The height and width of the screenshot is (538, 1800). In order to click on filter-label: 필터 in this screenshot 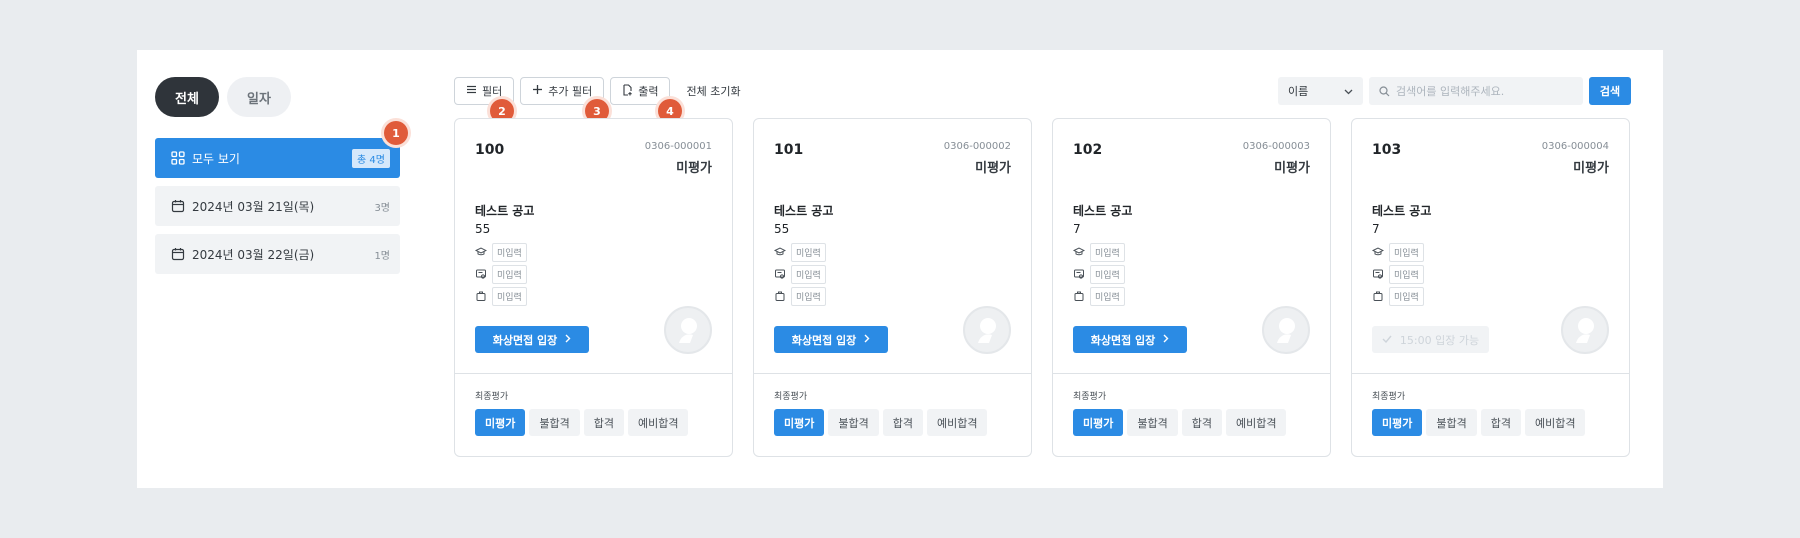, I will do `click(492, 91)`.